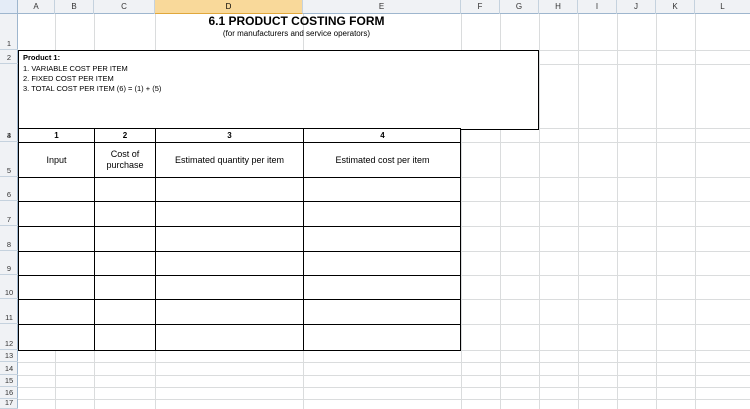  Describe the element at coordinates (9, 368) in the screenshot. I see `row-header: 14` at that location.